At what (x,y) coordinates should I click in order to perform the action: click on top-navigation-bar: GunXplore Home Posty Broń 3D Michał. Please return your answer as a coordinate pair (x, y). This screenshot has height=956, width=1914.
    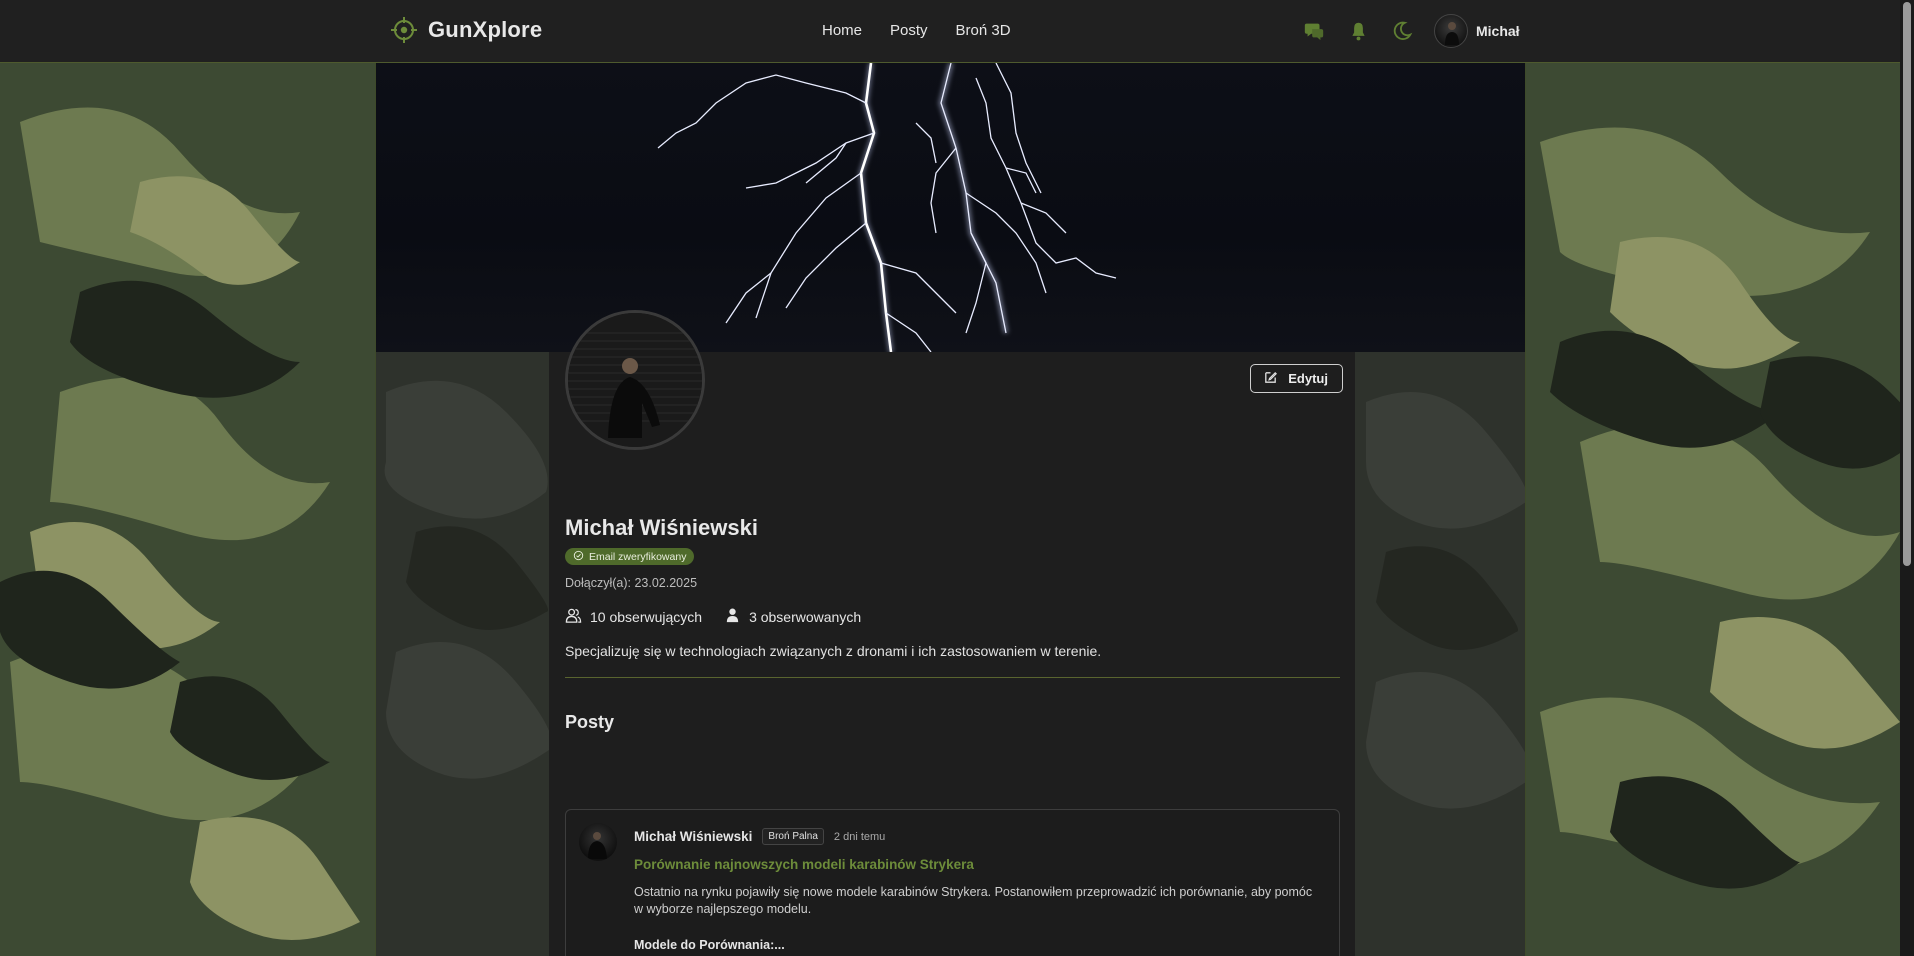
    Looking at the image, I should click on (950, 31).